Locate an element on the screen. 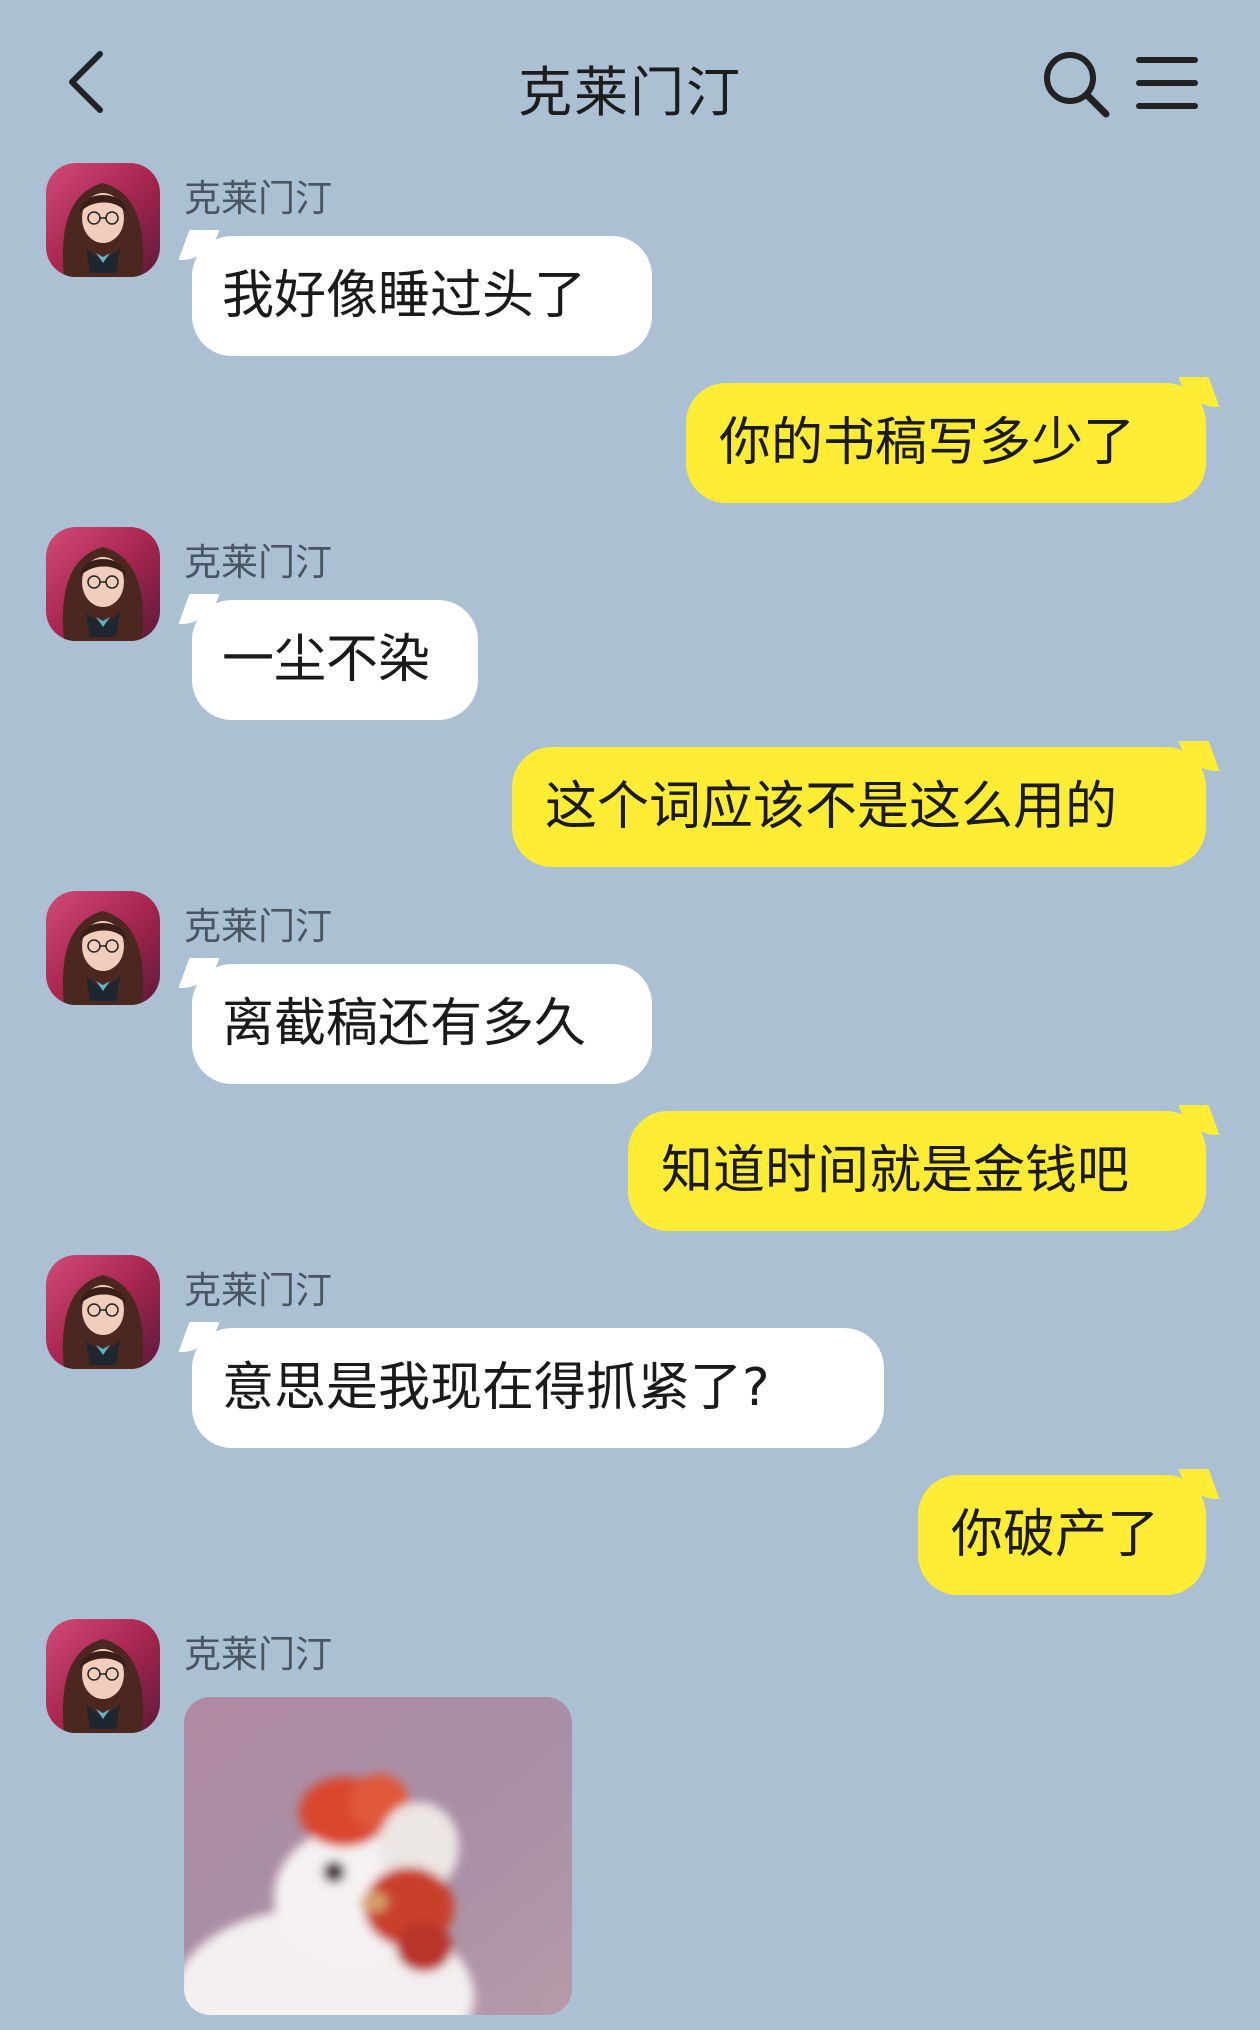 Image resolution: width=1260 pixels, height=2030 pixels. image-message is located at coordinates (378, 1856).